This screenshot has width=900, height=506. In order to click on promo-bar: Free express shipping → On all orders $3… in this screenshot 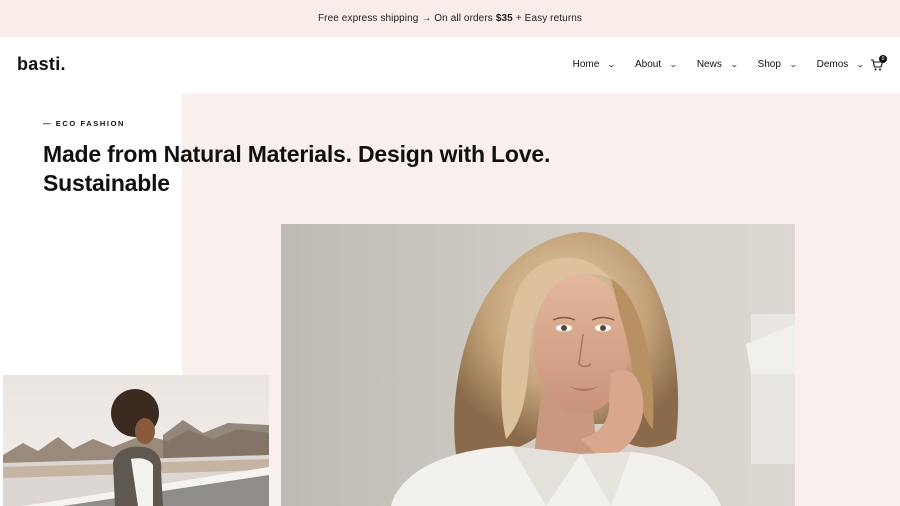, I will do `click(450, 18)`.